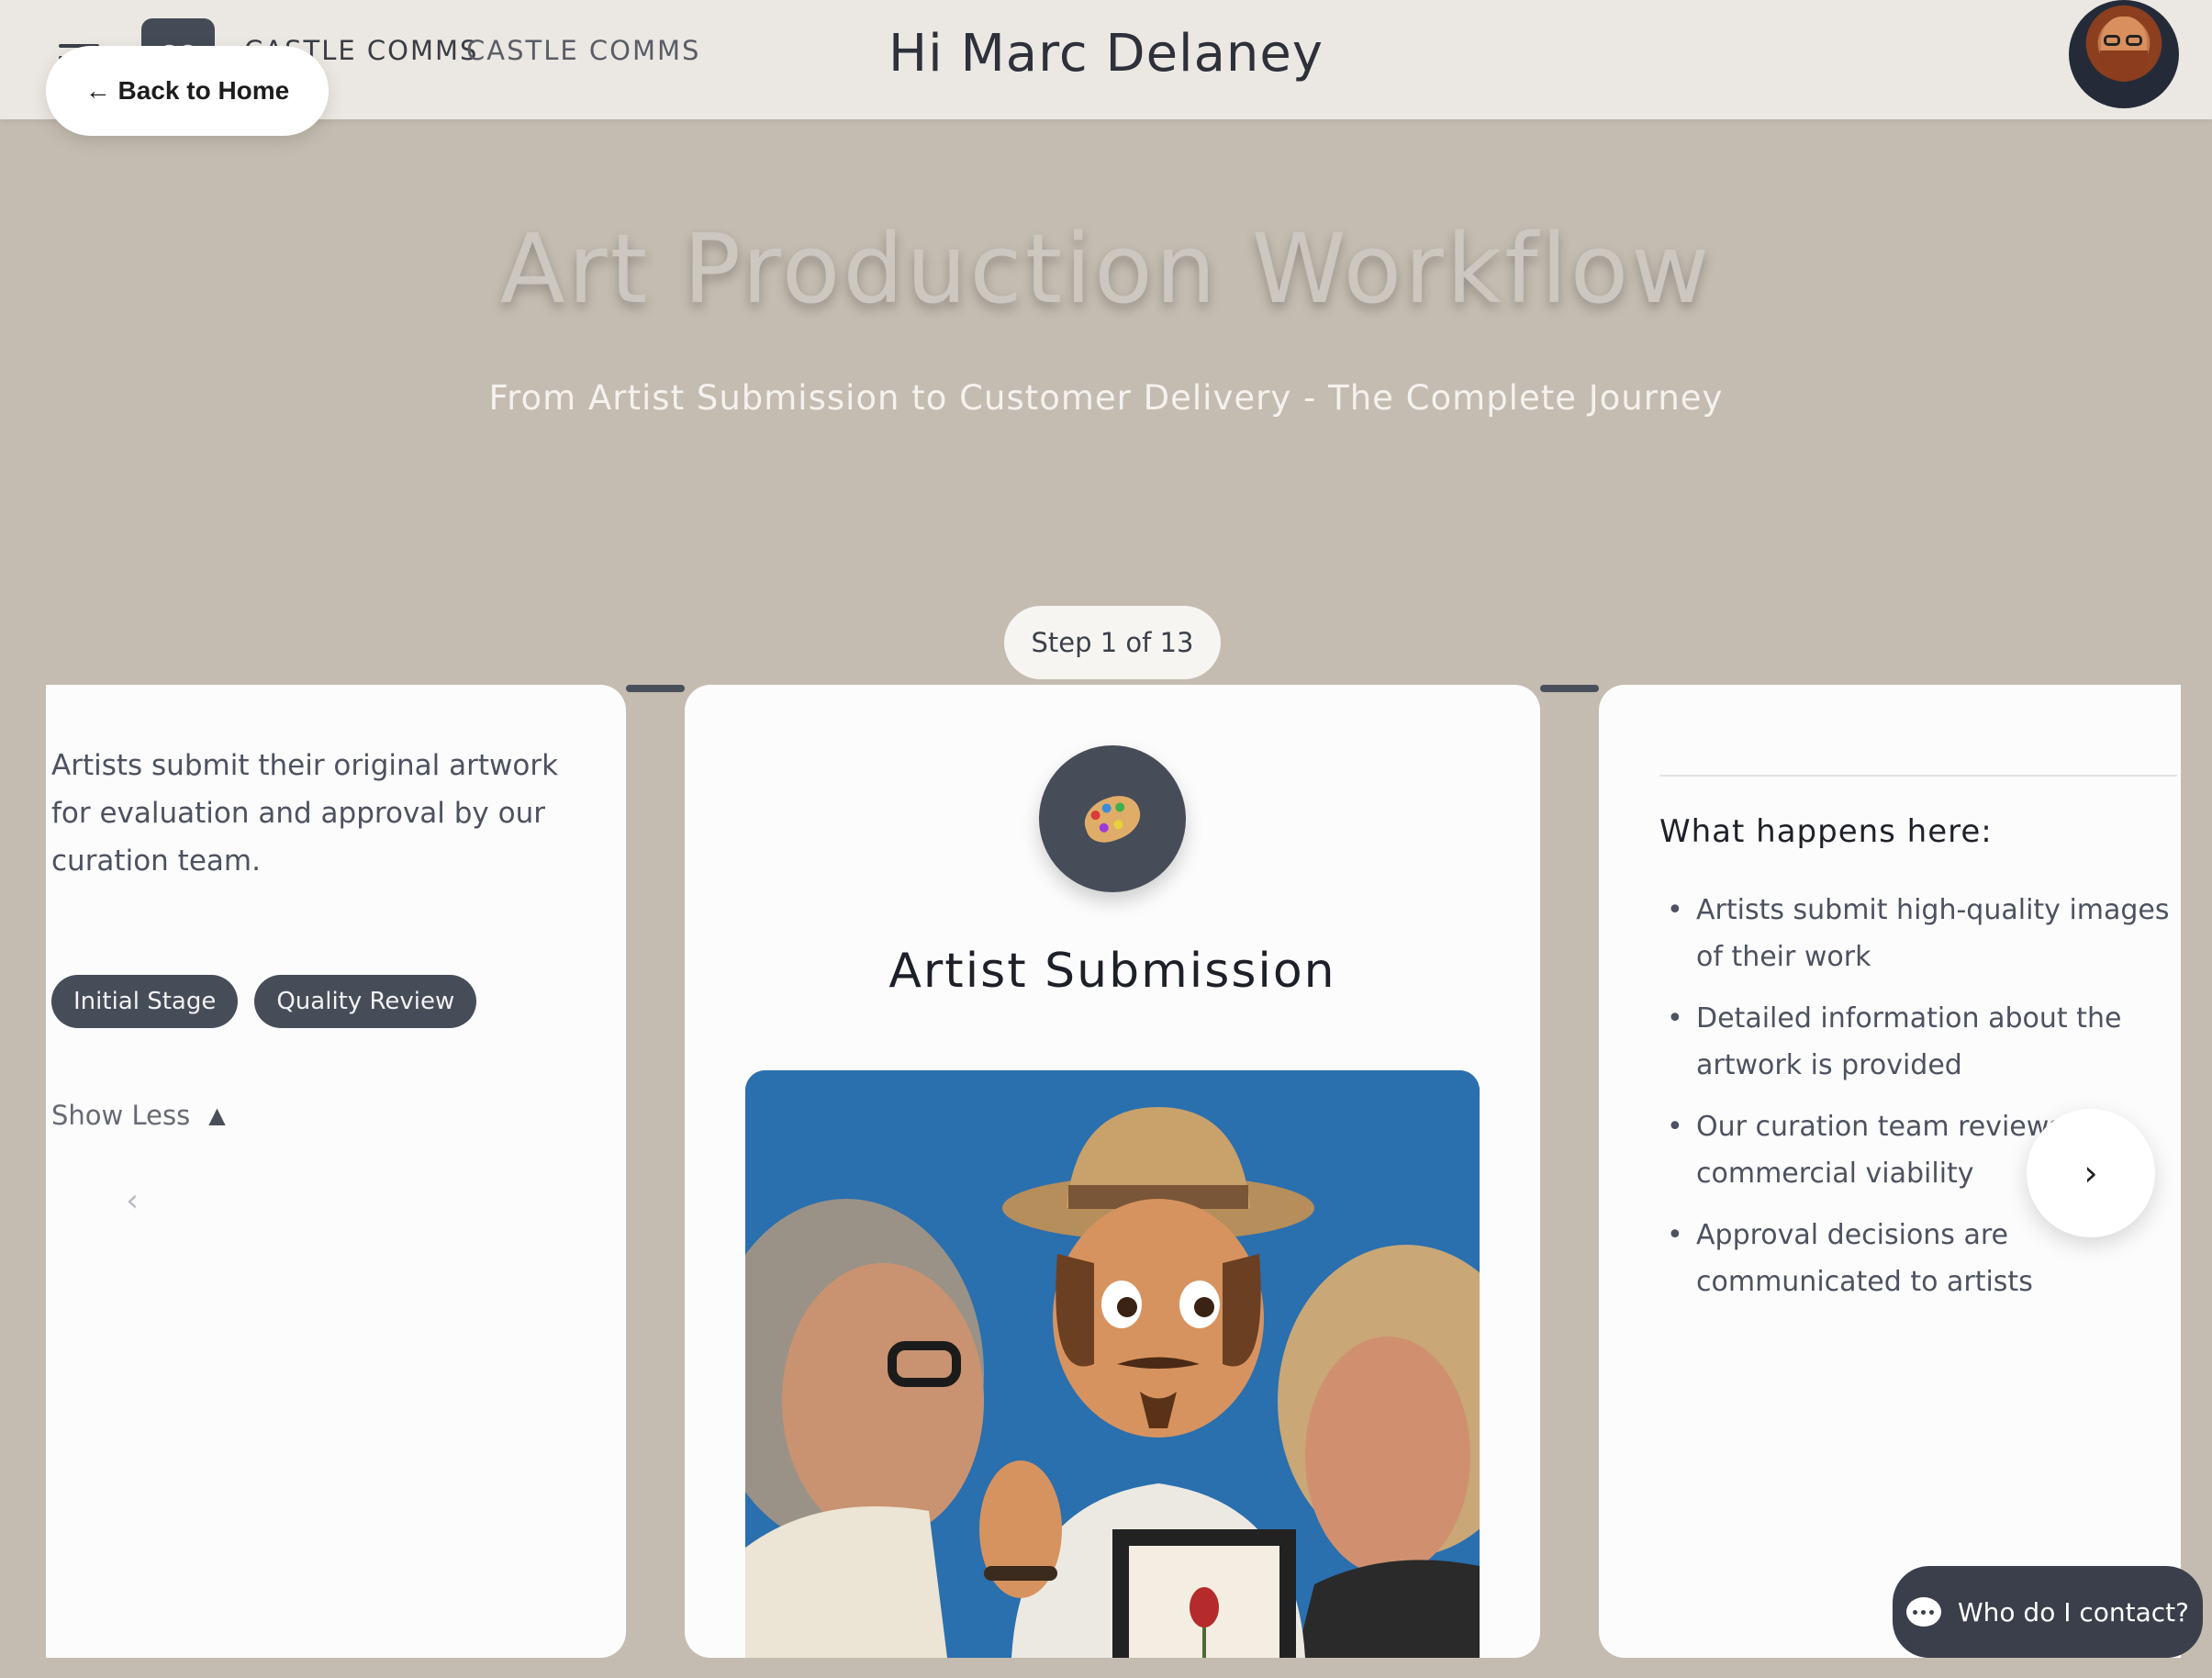 The width and height of the screenshot is (2212, 1678). Describe the element at coordinates (187, 91) in the screenshot. I see `back-to-home-button: ← Back to Home` at that location.